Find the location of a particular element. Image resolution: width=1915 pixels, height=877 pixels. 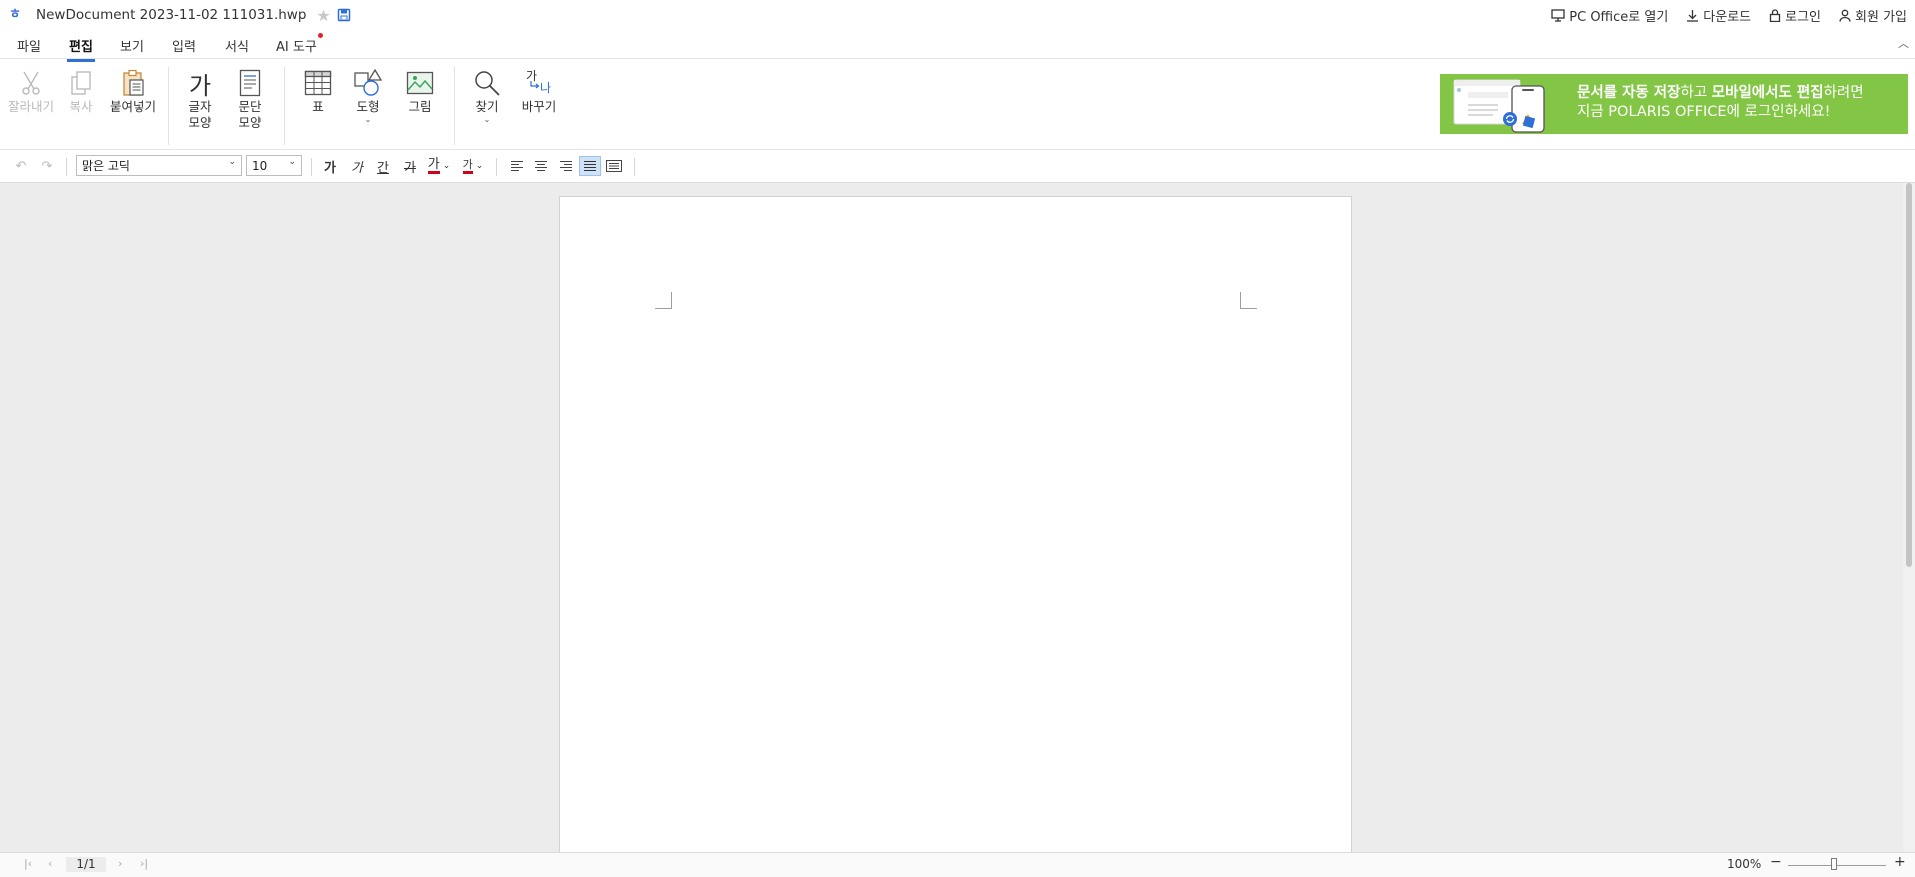

login-link: 로그인 is located at coordinates (1795, 15).